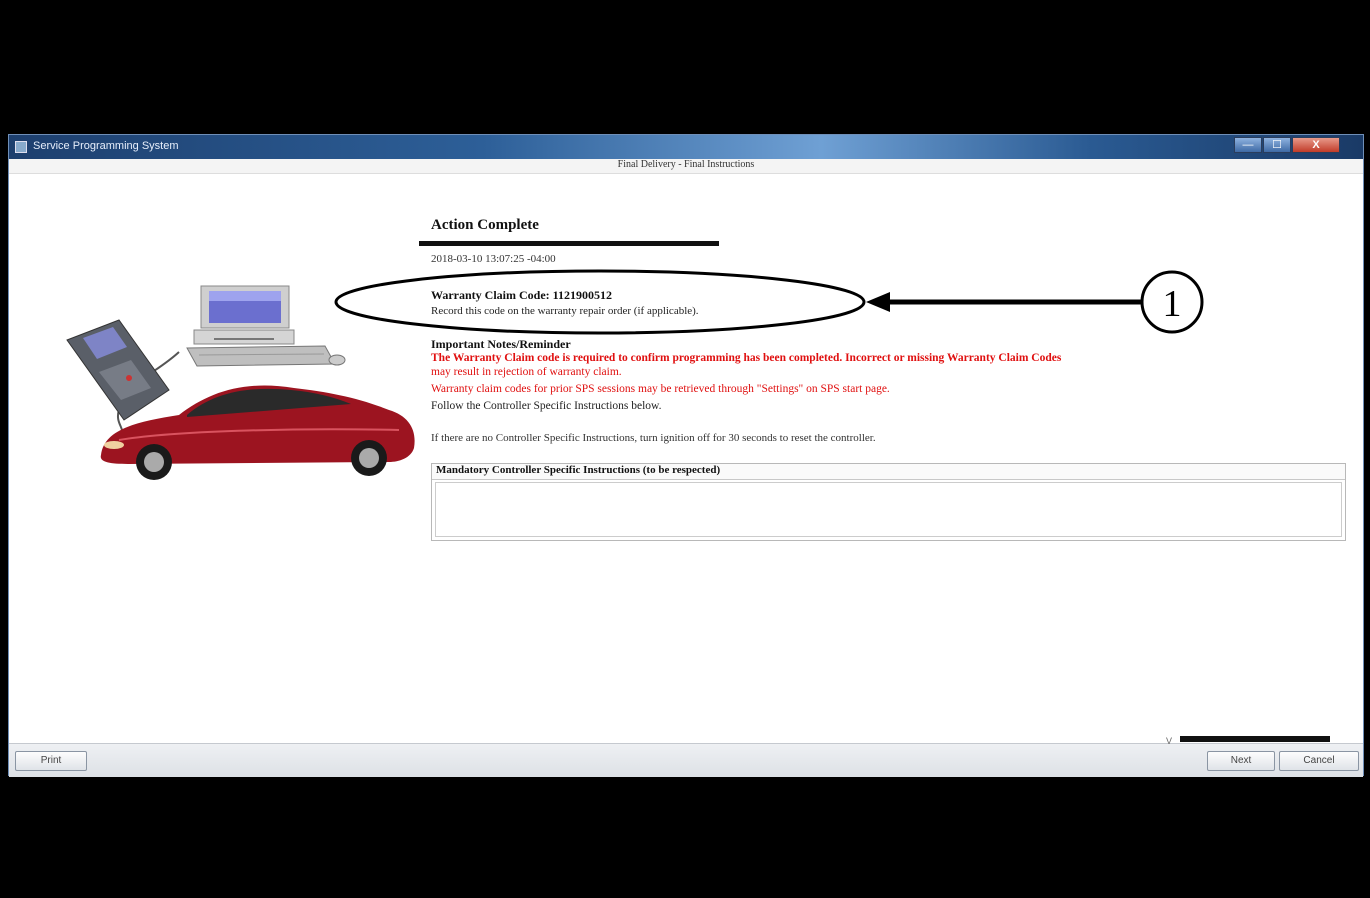 This screenshot has height=898, width=1370. Describe the element at coordinates (1277, 145) in the screenshot. I see `maximize-button: ☐` at that location.